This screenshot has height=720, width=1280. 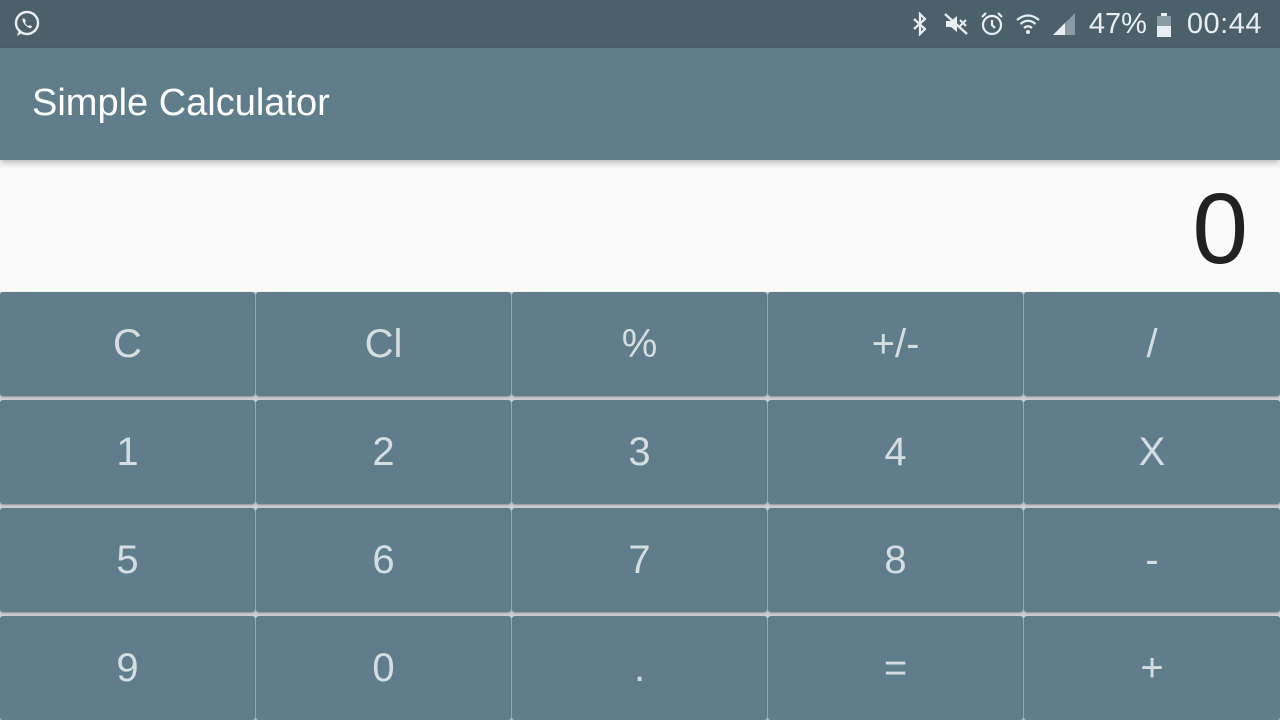 I want to click on status-bar: 47% 00:44, so click(x=640, y=24).